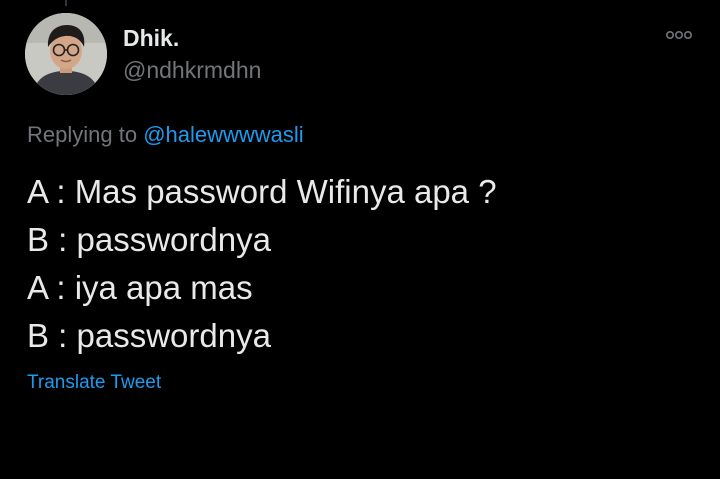  I want to click on translate-tweet-link: Translate Tweet, so click(94, 383).